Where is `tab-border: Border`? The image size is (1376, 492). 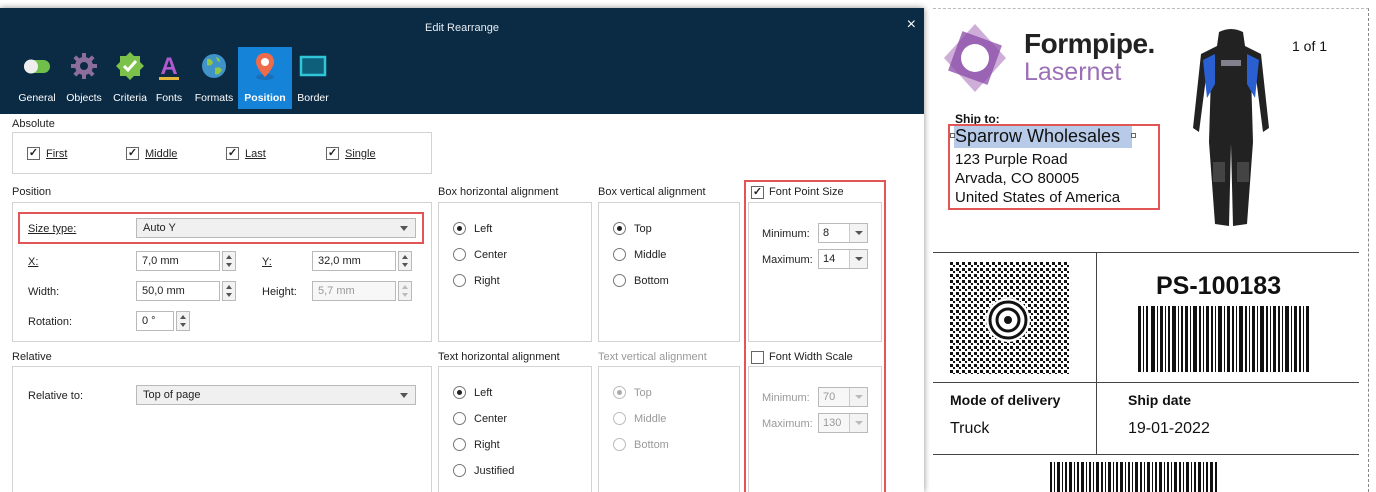
tab-border: Border is located at coordinates (313, 78).